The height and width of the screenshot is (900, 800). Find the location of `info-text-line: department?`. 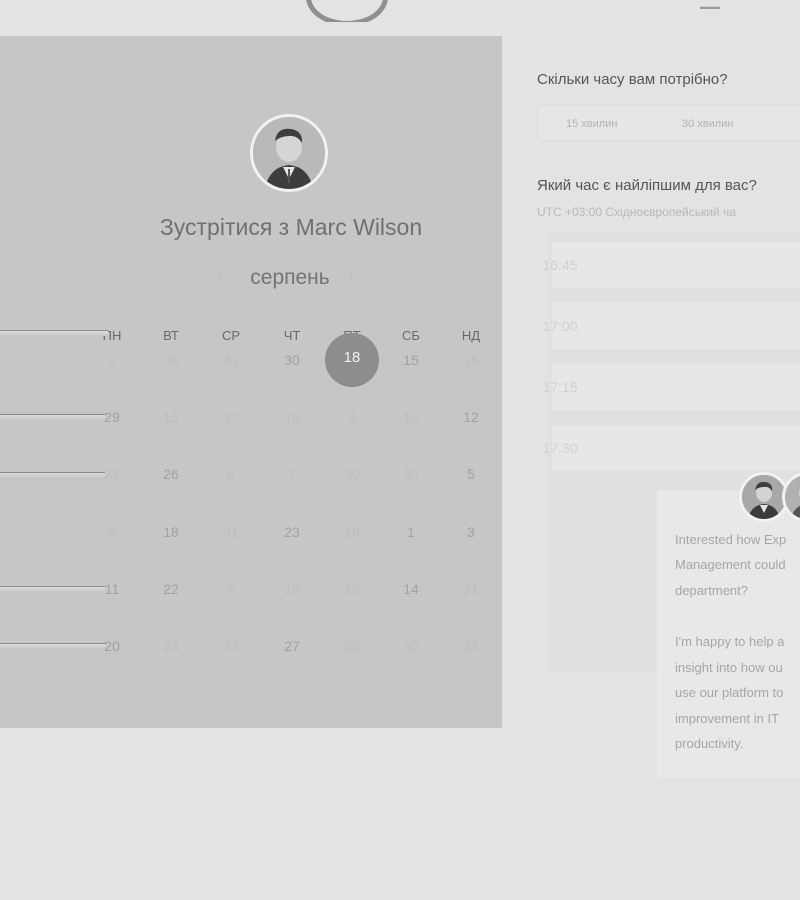

info-text-line: department? is located at coordinates (711, 590).